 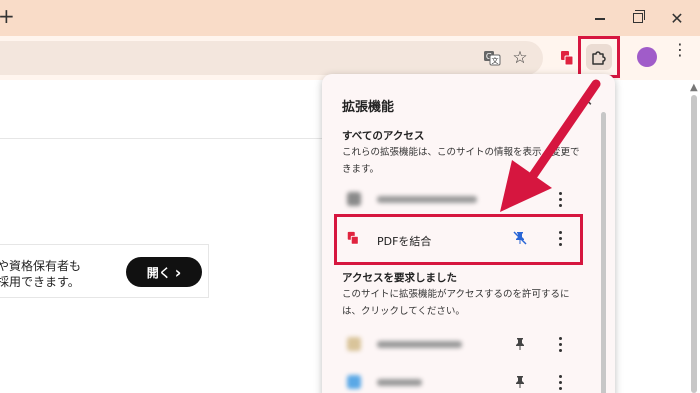 I want to click on close-window-button: ✕, so click(x=677, y=18).